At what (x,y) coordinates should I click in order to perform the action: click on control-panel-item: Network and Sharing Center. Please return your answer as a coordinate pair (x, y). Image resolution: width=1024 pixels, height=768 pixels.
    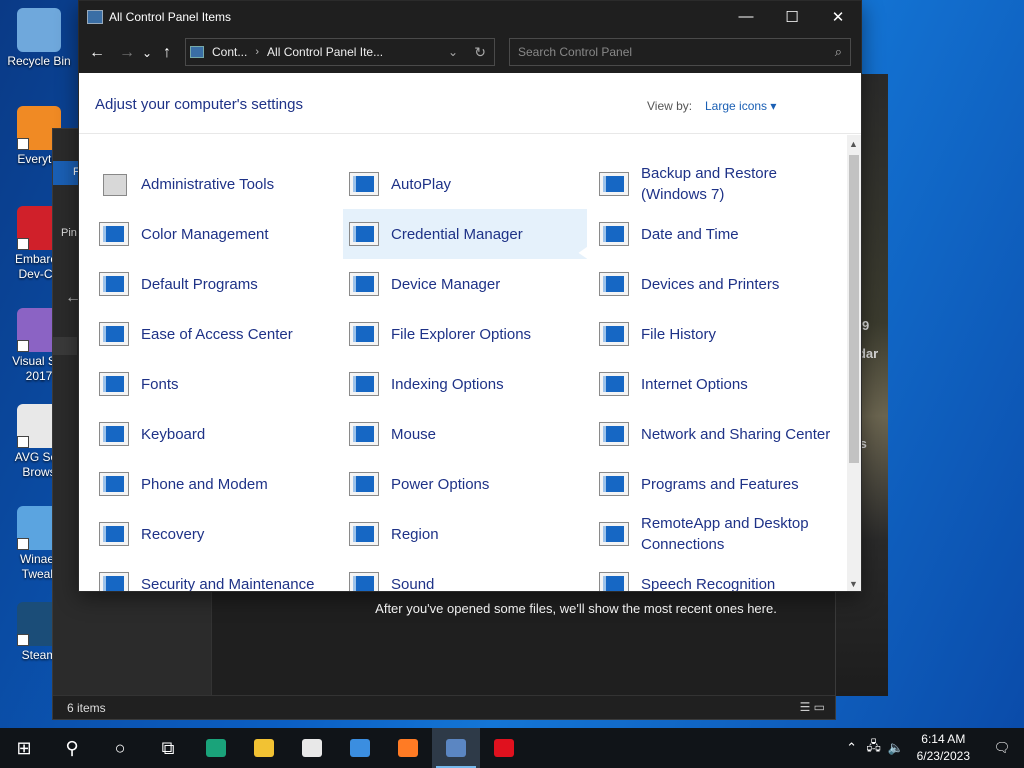
    Looking at the image, I should click on (715, 434).